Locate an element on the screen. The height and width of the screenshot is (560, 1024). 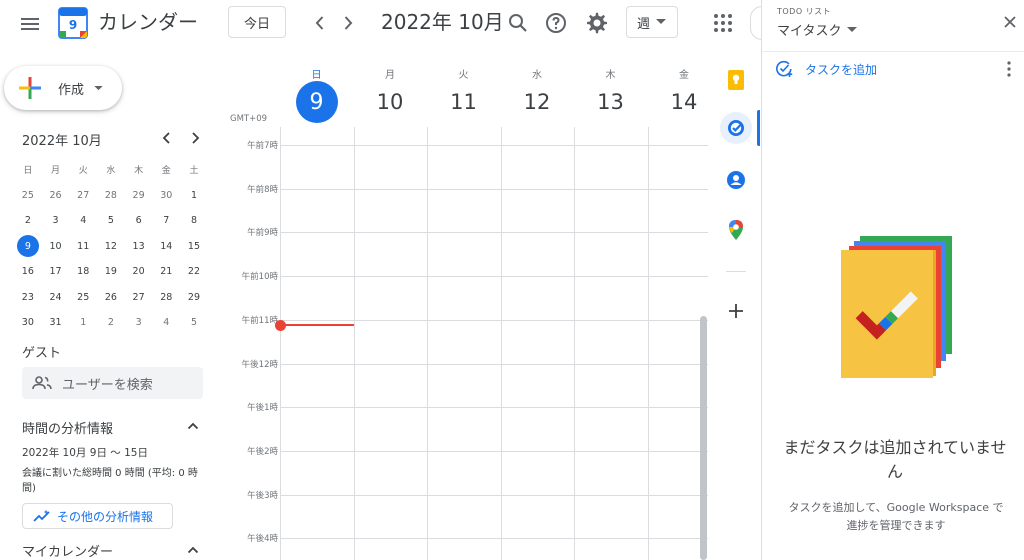
mini-calendar-day: 22 is located at coordinates (194, 271).